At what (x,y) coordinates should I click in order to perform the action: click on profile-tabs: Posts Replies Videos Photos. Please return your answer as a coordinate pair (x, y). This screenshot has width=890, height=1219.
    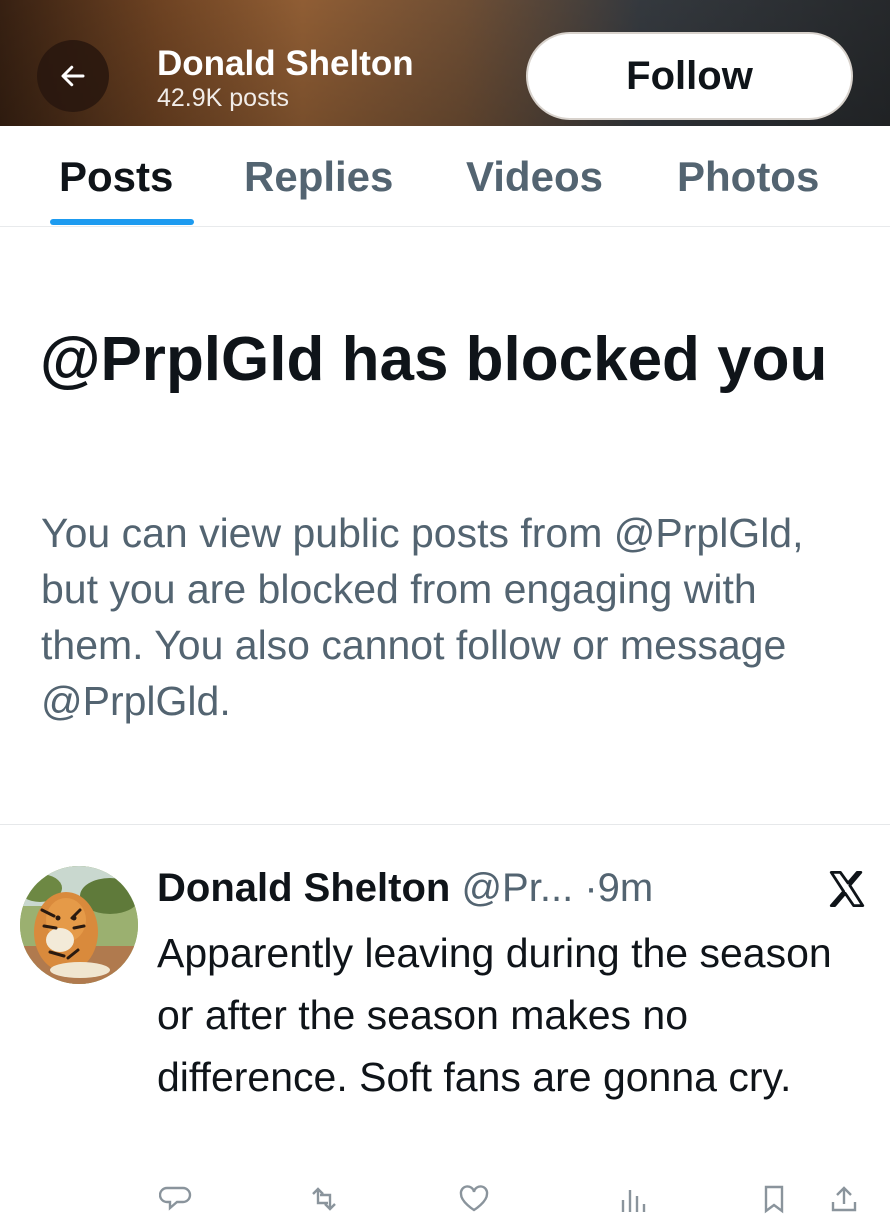
    Looking at the image, I should click on (445, 176).